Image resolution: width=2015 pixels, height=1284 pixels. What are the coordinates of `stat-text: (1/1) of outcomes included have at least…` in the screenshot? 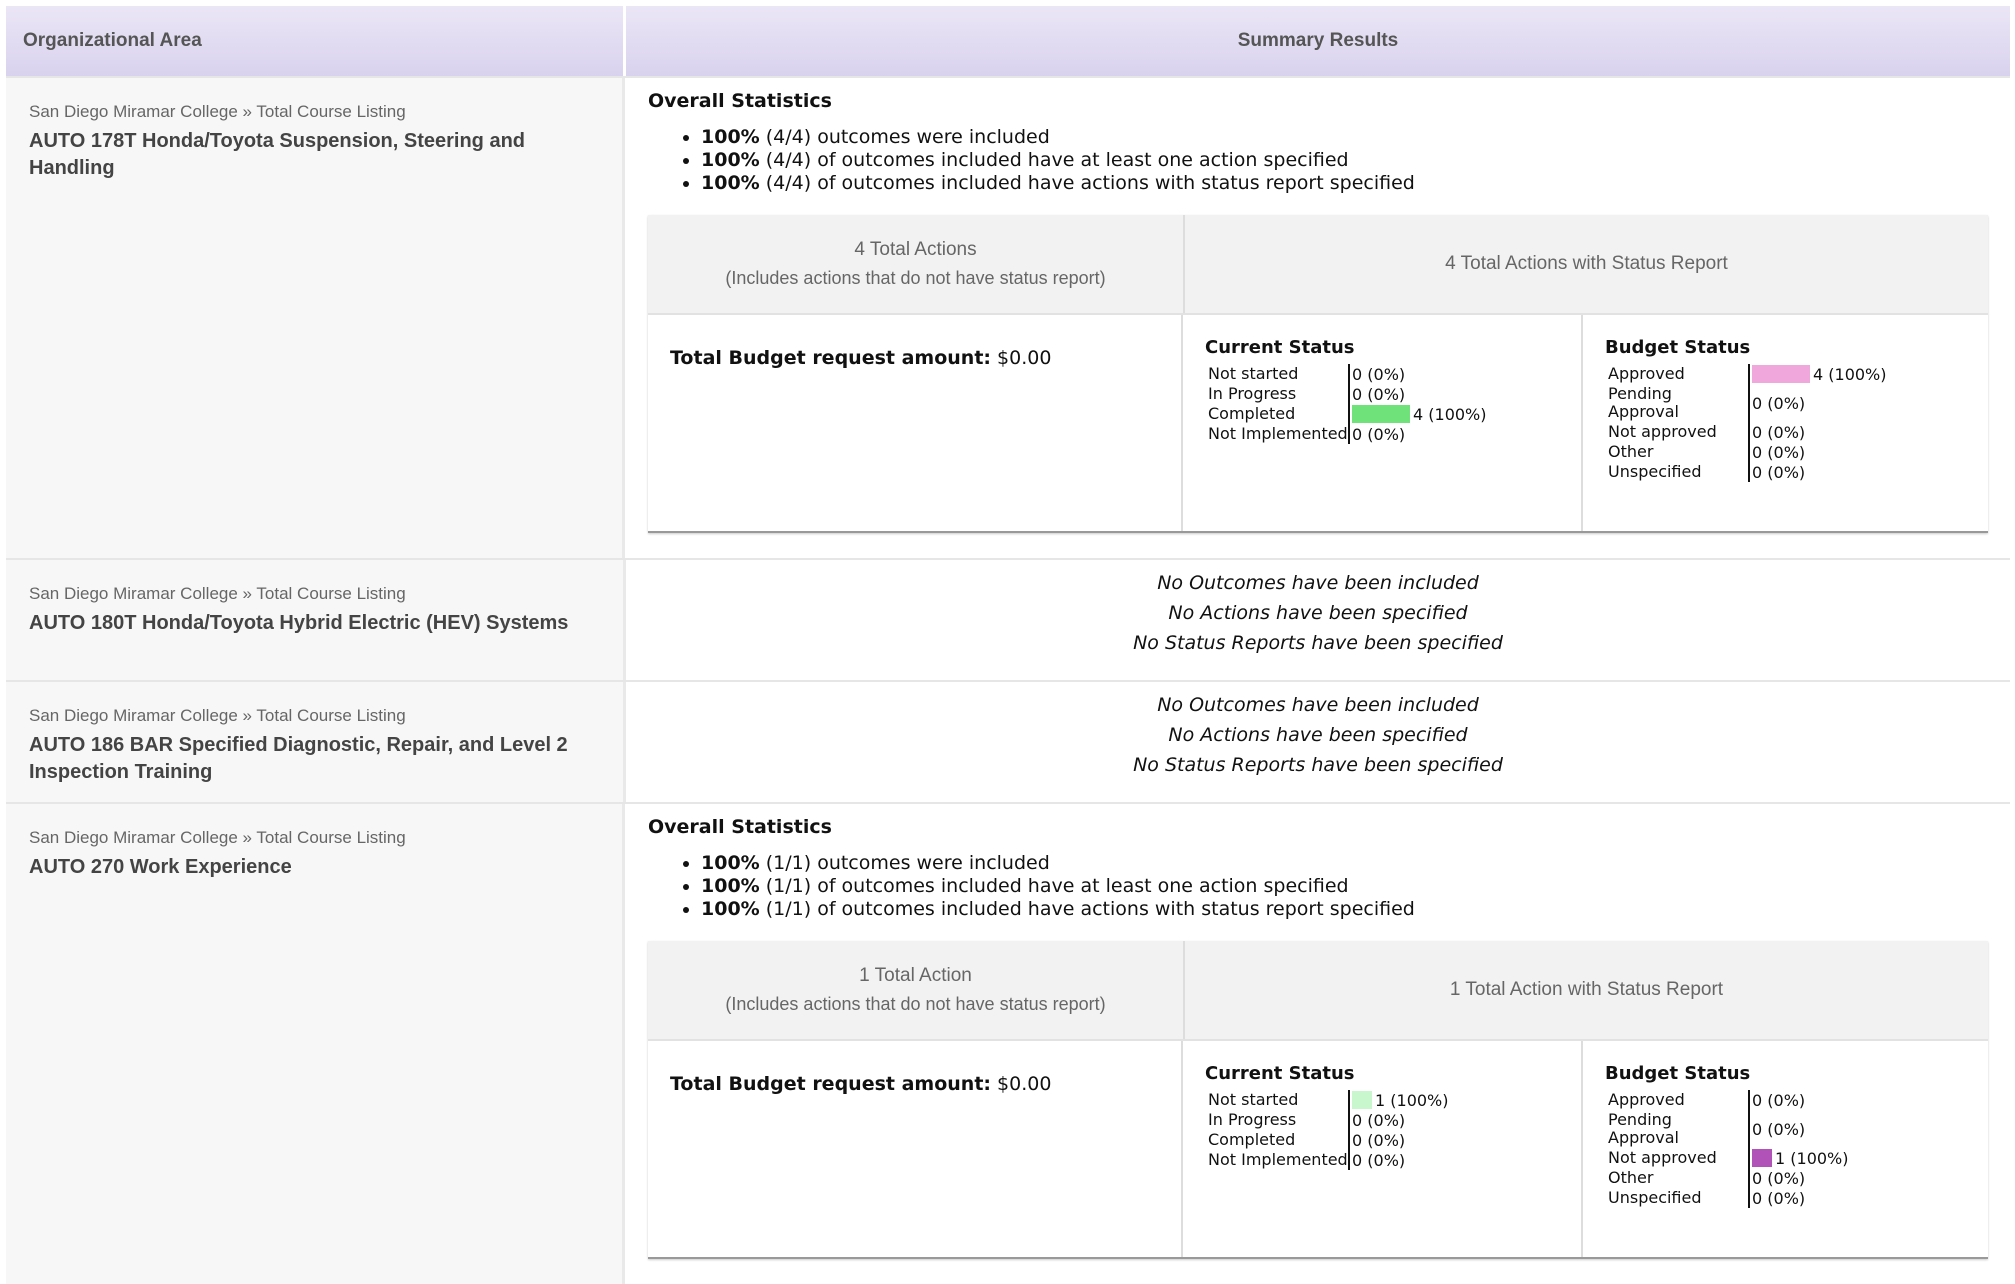 It's located at (1057, 886).